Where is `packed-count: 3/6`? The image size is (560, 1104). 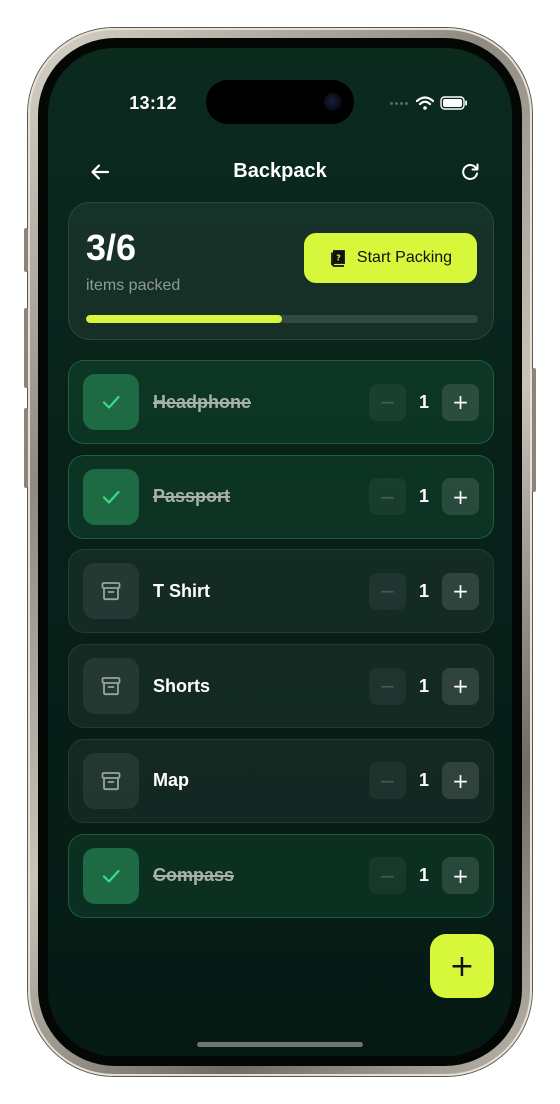 packed-count: 3/6 is located at coordinates (111, 247).